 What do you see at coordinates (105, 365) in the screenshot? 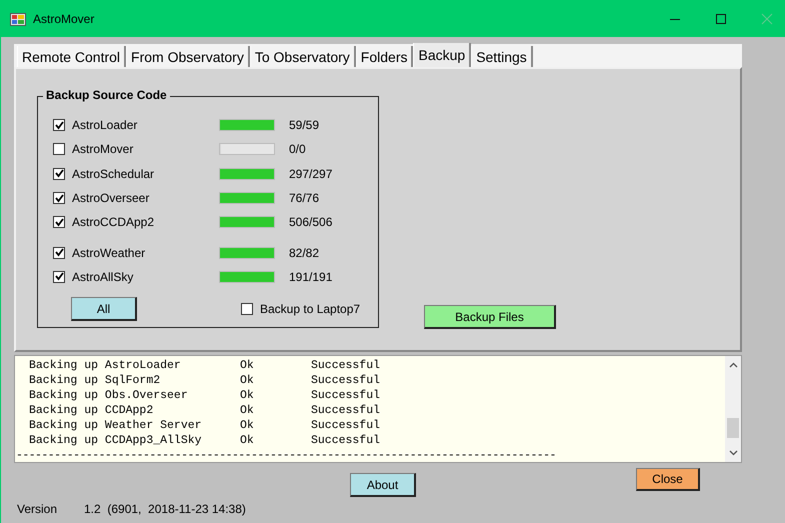
I see `log-item: Backing up AstroLoader` at bounding box center [105, 365].